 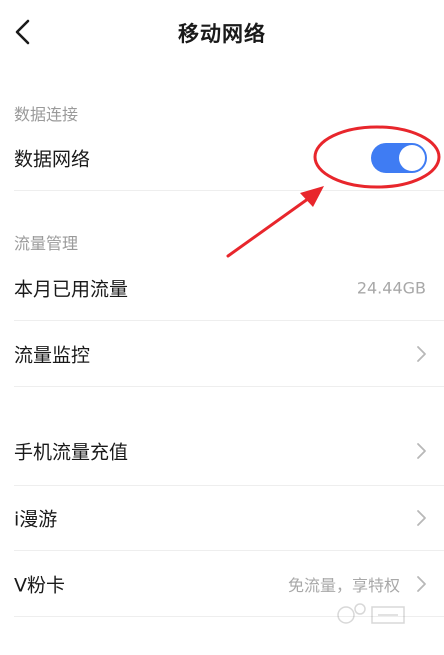 I want to click on top-bar: 移动网络, so click(x=222, y=32).